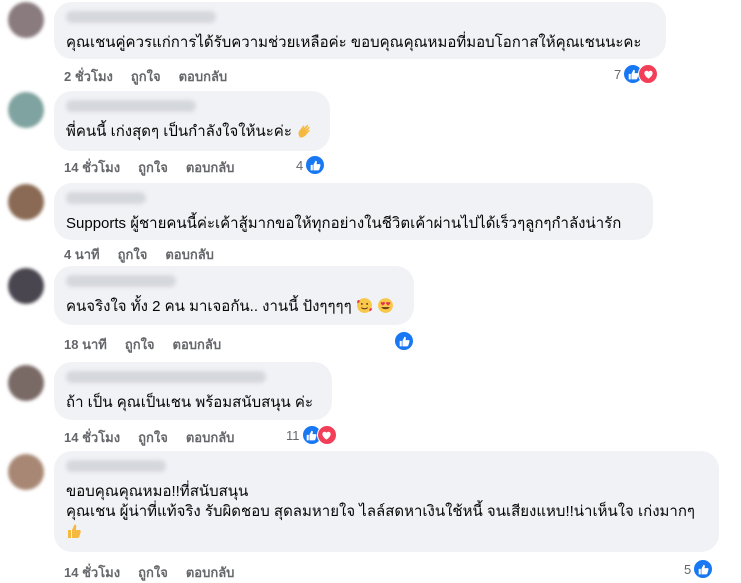 This screenshot has width=741, height=583. I want to click on reaction-summary, so click(404, 341).